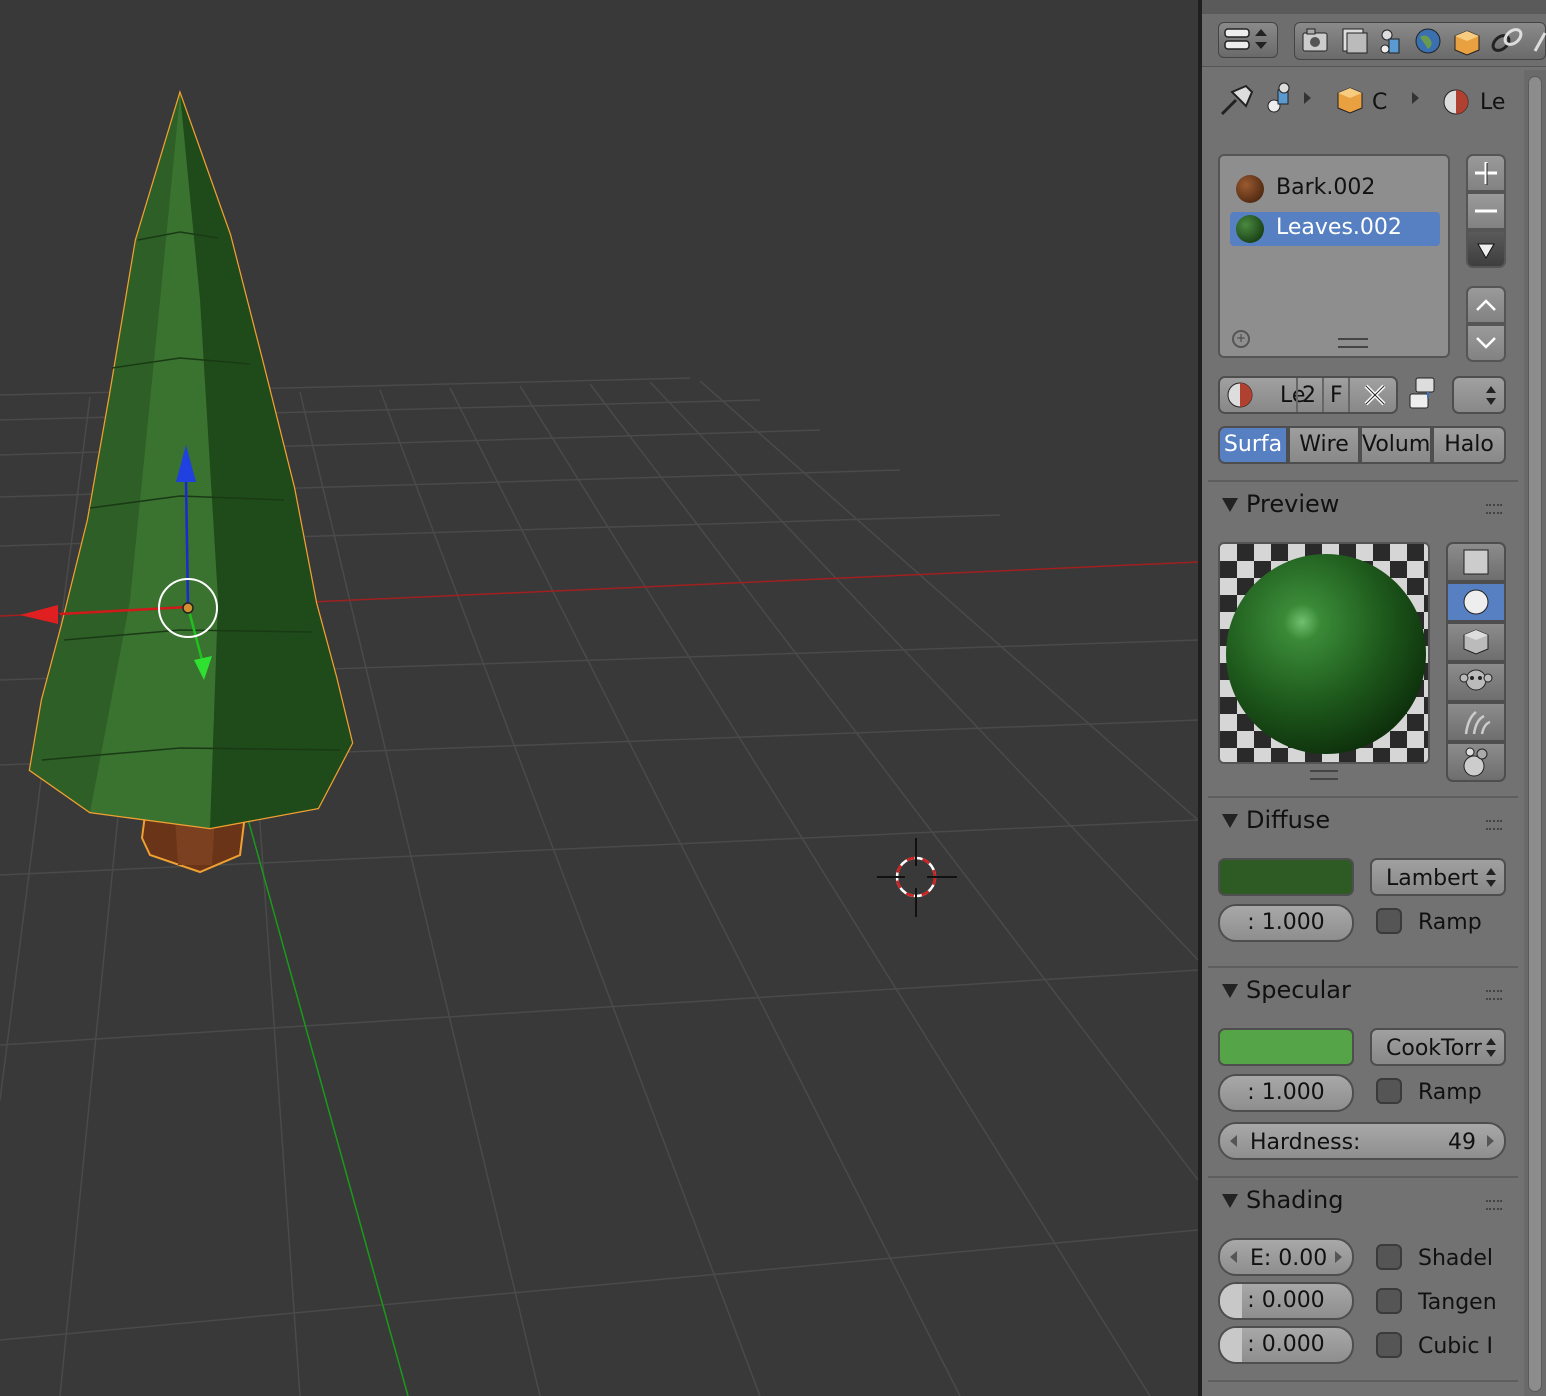 This screenshot has width=1546, height=1396. Describe the element at coordinates (1457, 1302) in the screenshot. I see `tangent-shading-label: Tangen` at that location.